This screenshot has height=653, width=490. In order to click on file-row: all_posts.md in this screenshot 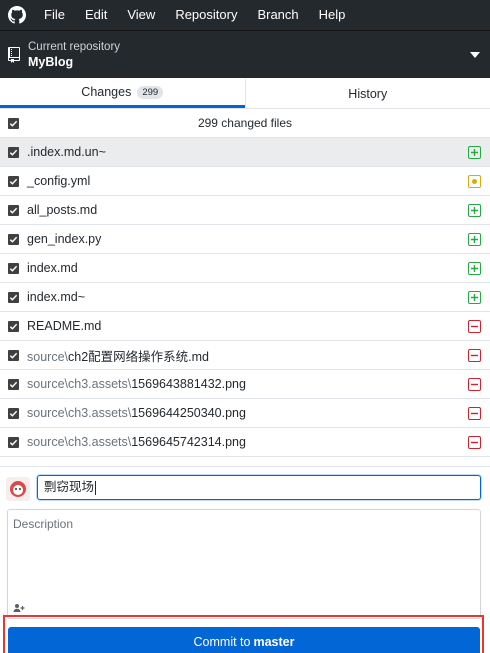, I will do `click(245, 210)`.